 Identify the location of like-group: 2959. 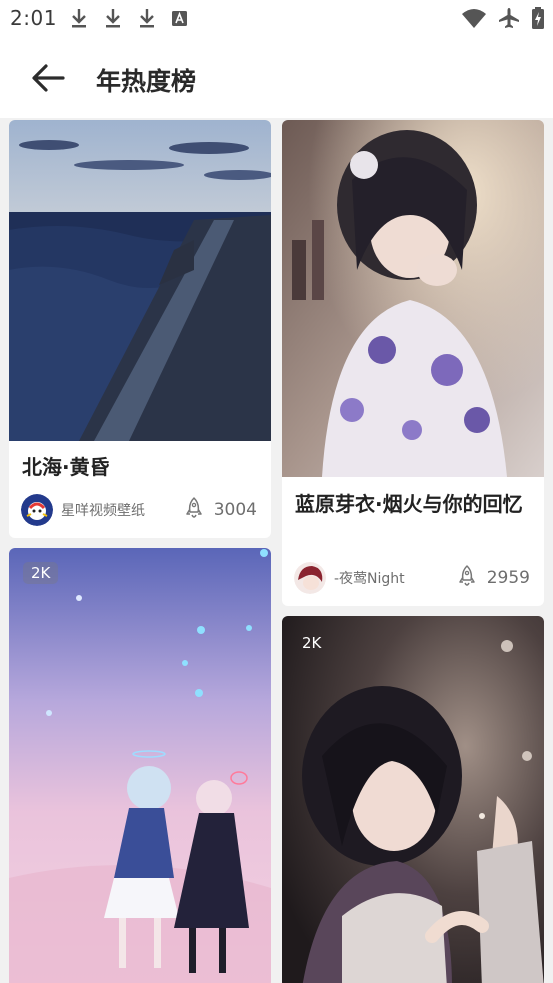
(493, 578).